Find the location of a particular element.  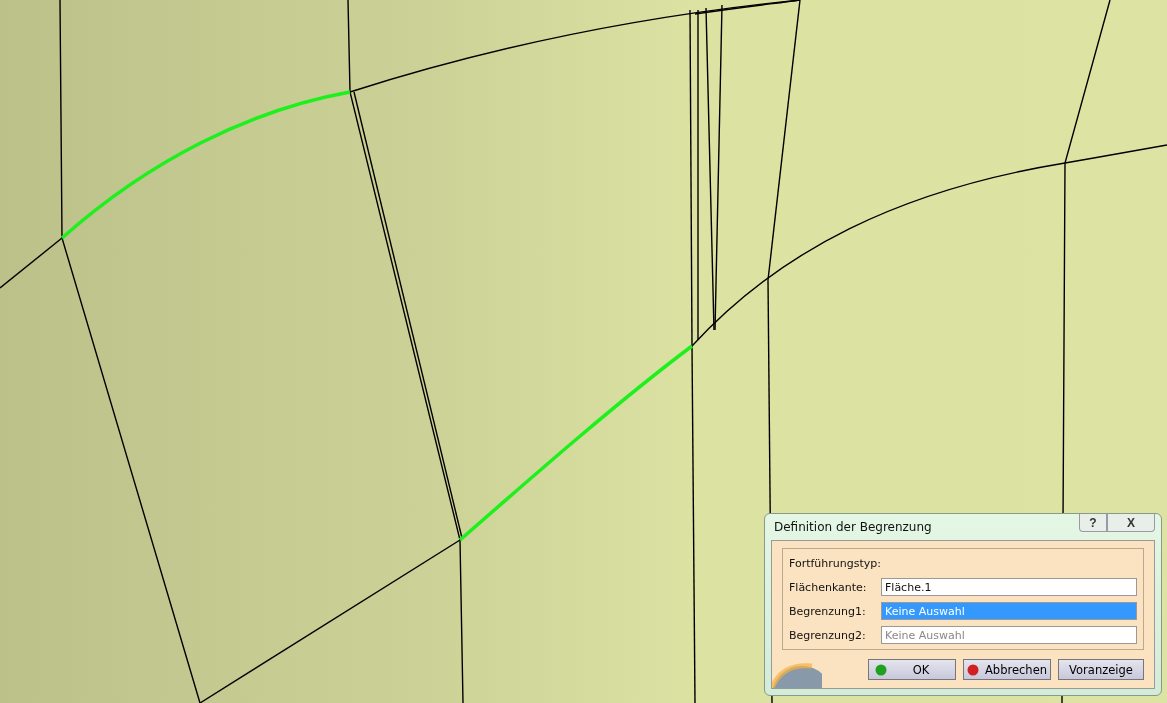

field-label: Begrenzung1: is located at coordinates (828, 611).